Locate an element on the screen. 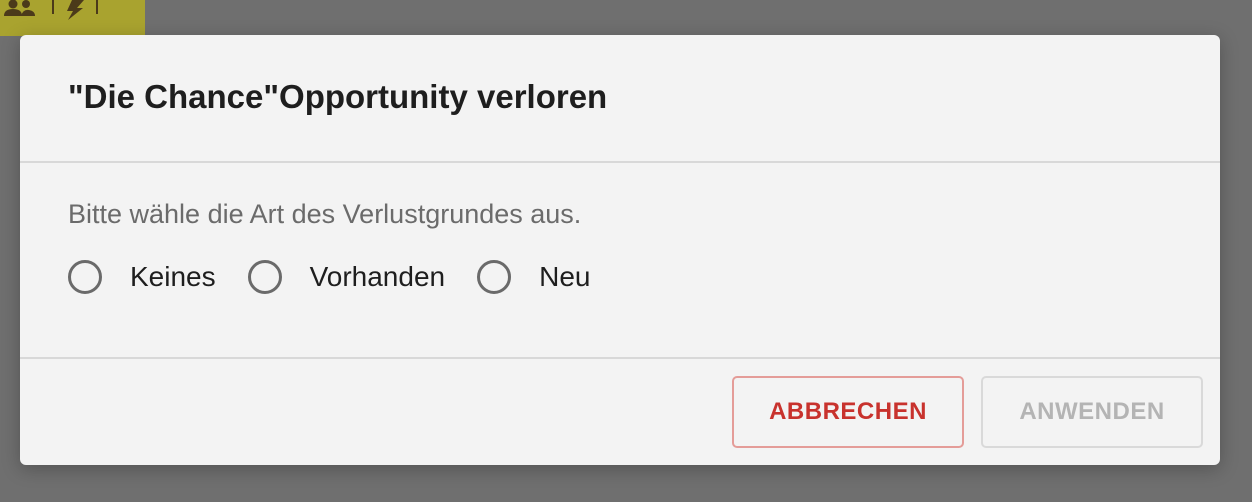 This screenshot has width=1252, height=502. apply-button: ANWENDEN is located at coordinates (1092, 412).